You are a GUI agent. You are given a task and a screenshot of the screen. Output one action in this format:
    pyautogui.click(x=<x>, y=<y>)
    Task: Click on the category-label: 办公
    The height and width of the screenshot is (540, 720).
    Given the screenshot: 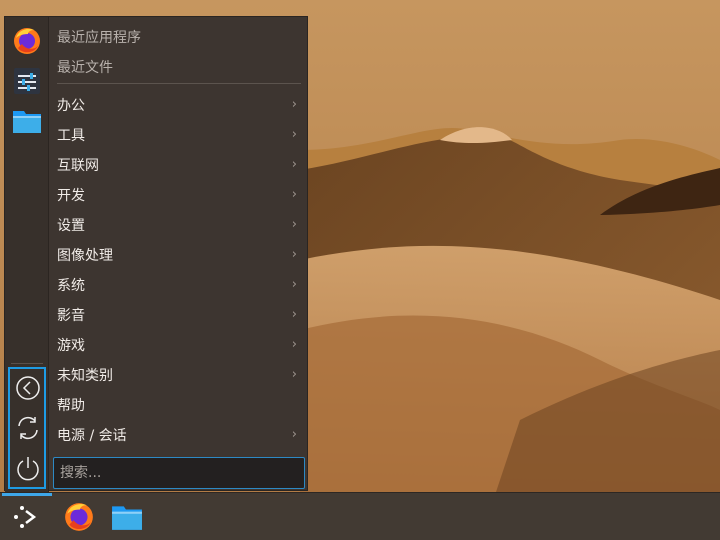 What is the action you would take?
    pyautogui.click(x=71, y=106)
    